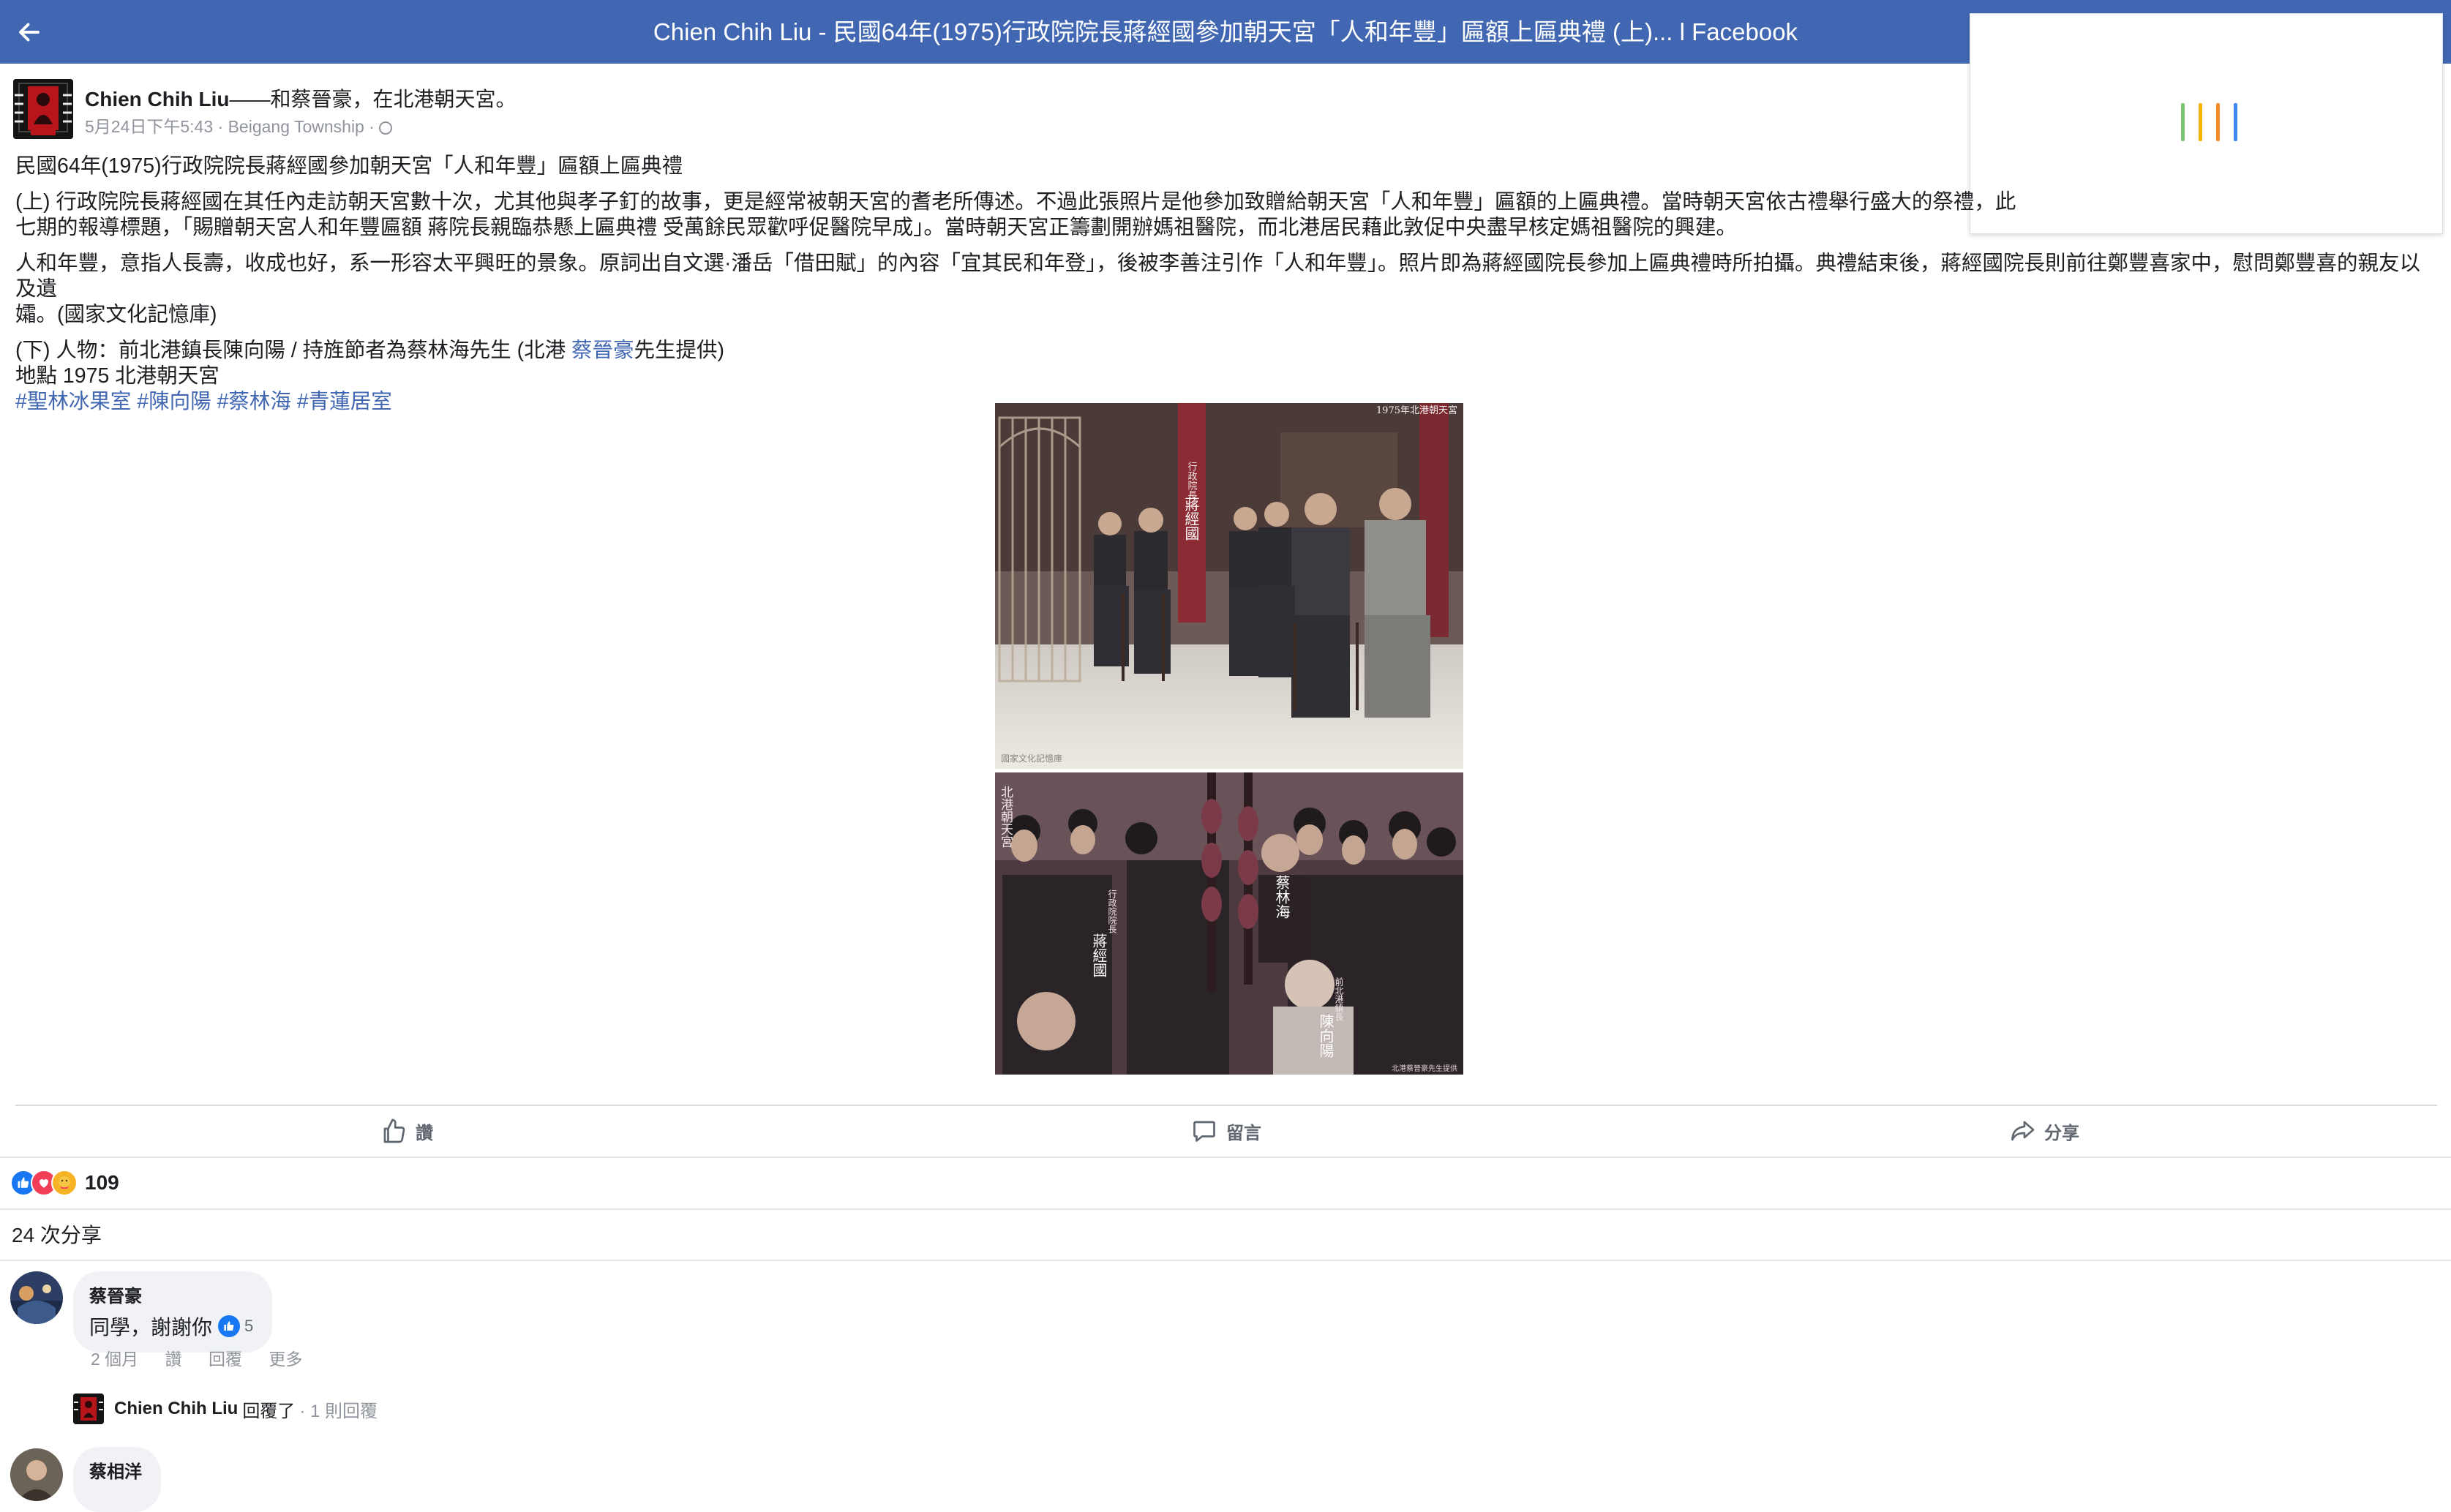 This screenshot has height=1512, width=2451. Describe the element at coordinates (174, 401) in the screenshot. I see `hashtag-link: #陳向陽` at that location.